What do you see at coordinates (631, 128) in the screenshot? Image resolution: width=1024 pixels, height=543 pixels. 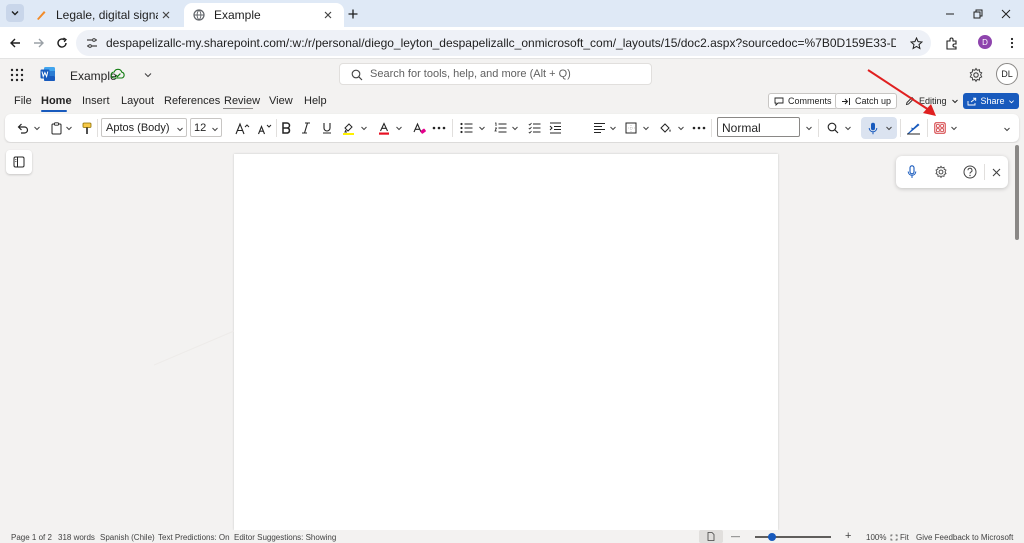 I see `borders-button` at bounding box center [631, 128].